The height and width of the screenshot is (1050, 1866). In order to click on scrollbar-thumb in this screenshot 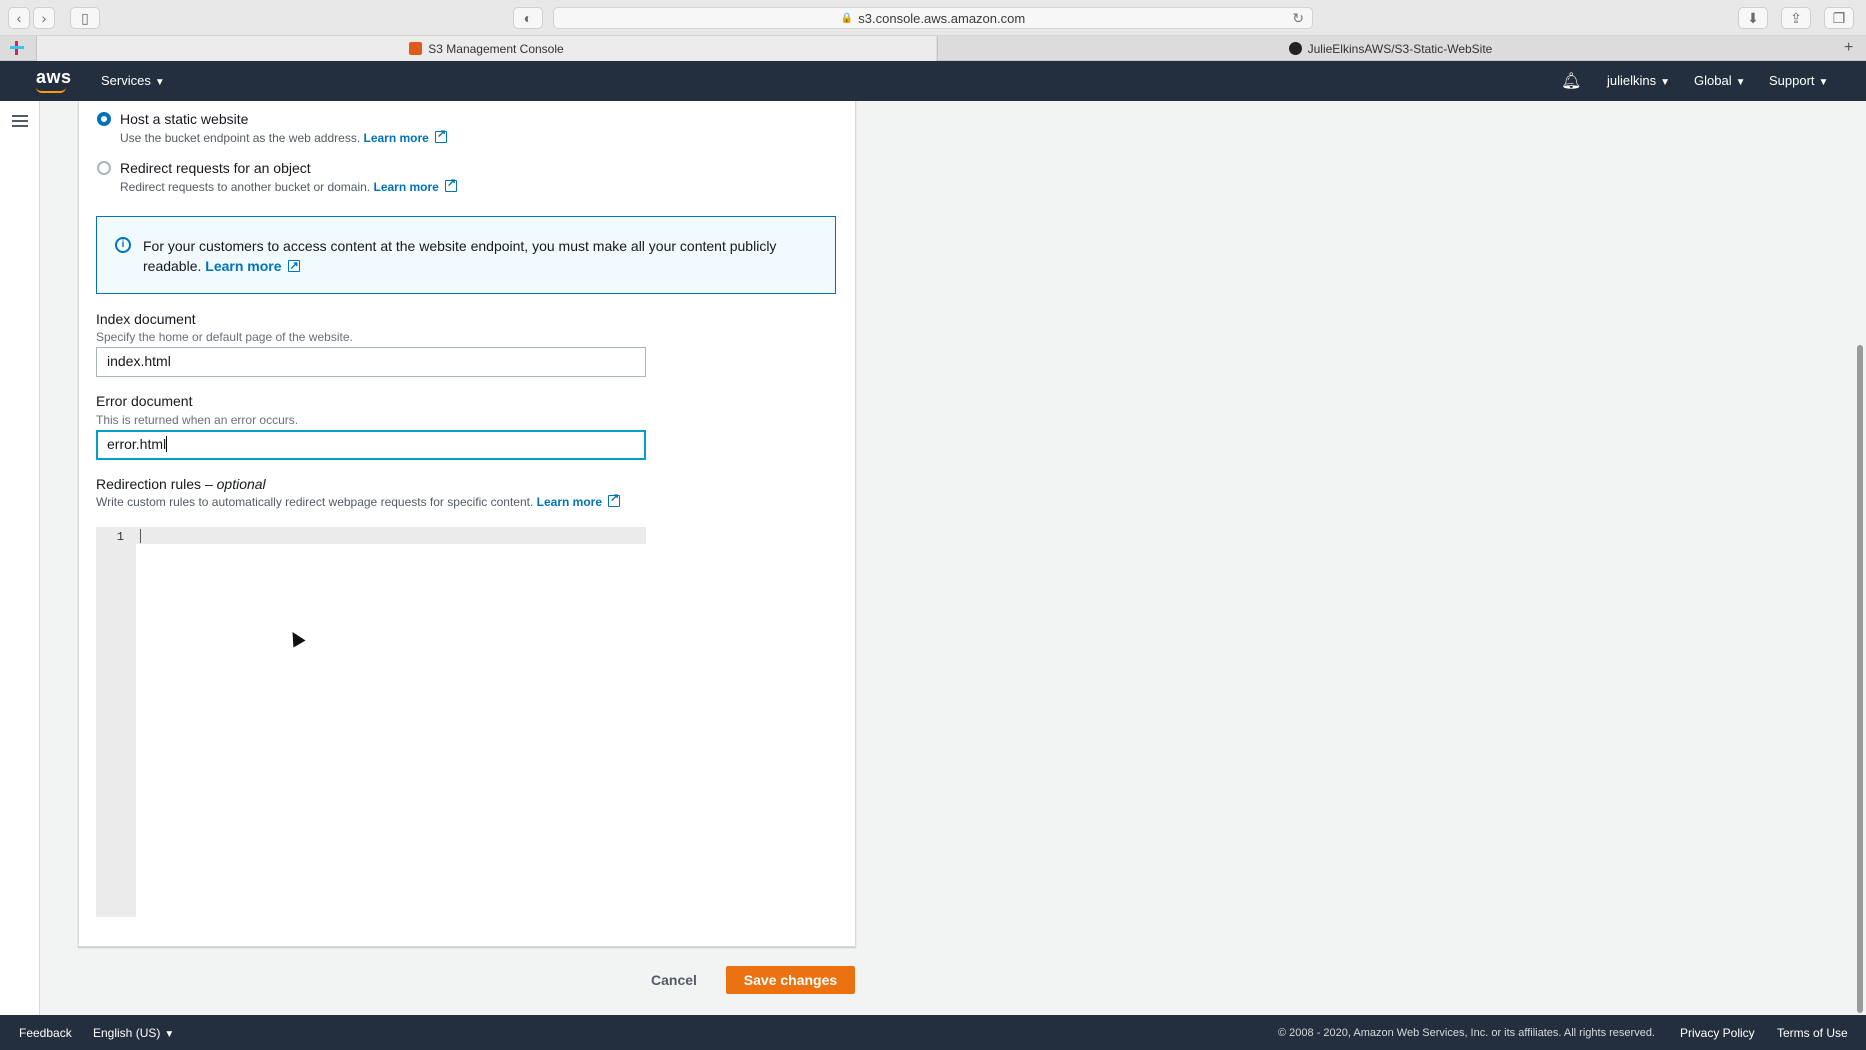, I will do `click(1860, 679)`.